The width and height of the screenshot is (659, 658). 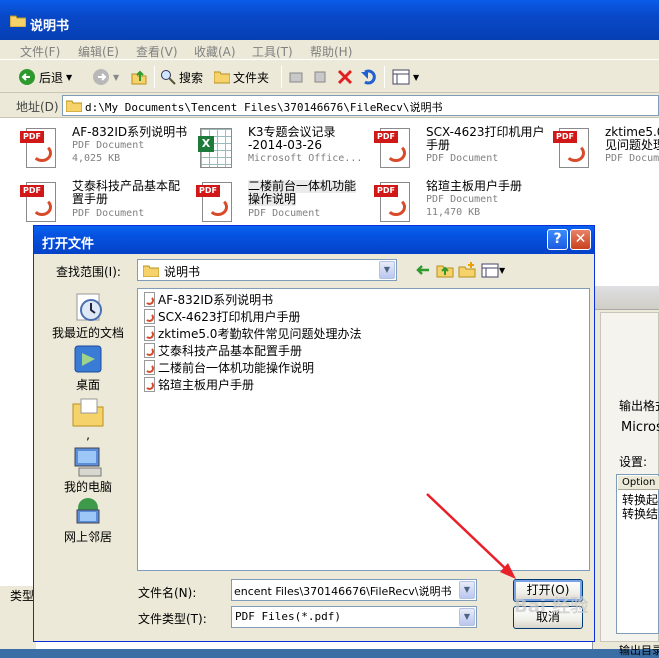 What do you see at coordinates (640, 513) in the screenshot?
I see `option-row: 转换结` at bounding box center [640, 513].